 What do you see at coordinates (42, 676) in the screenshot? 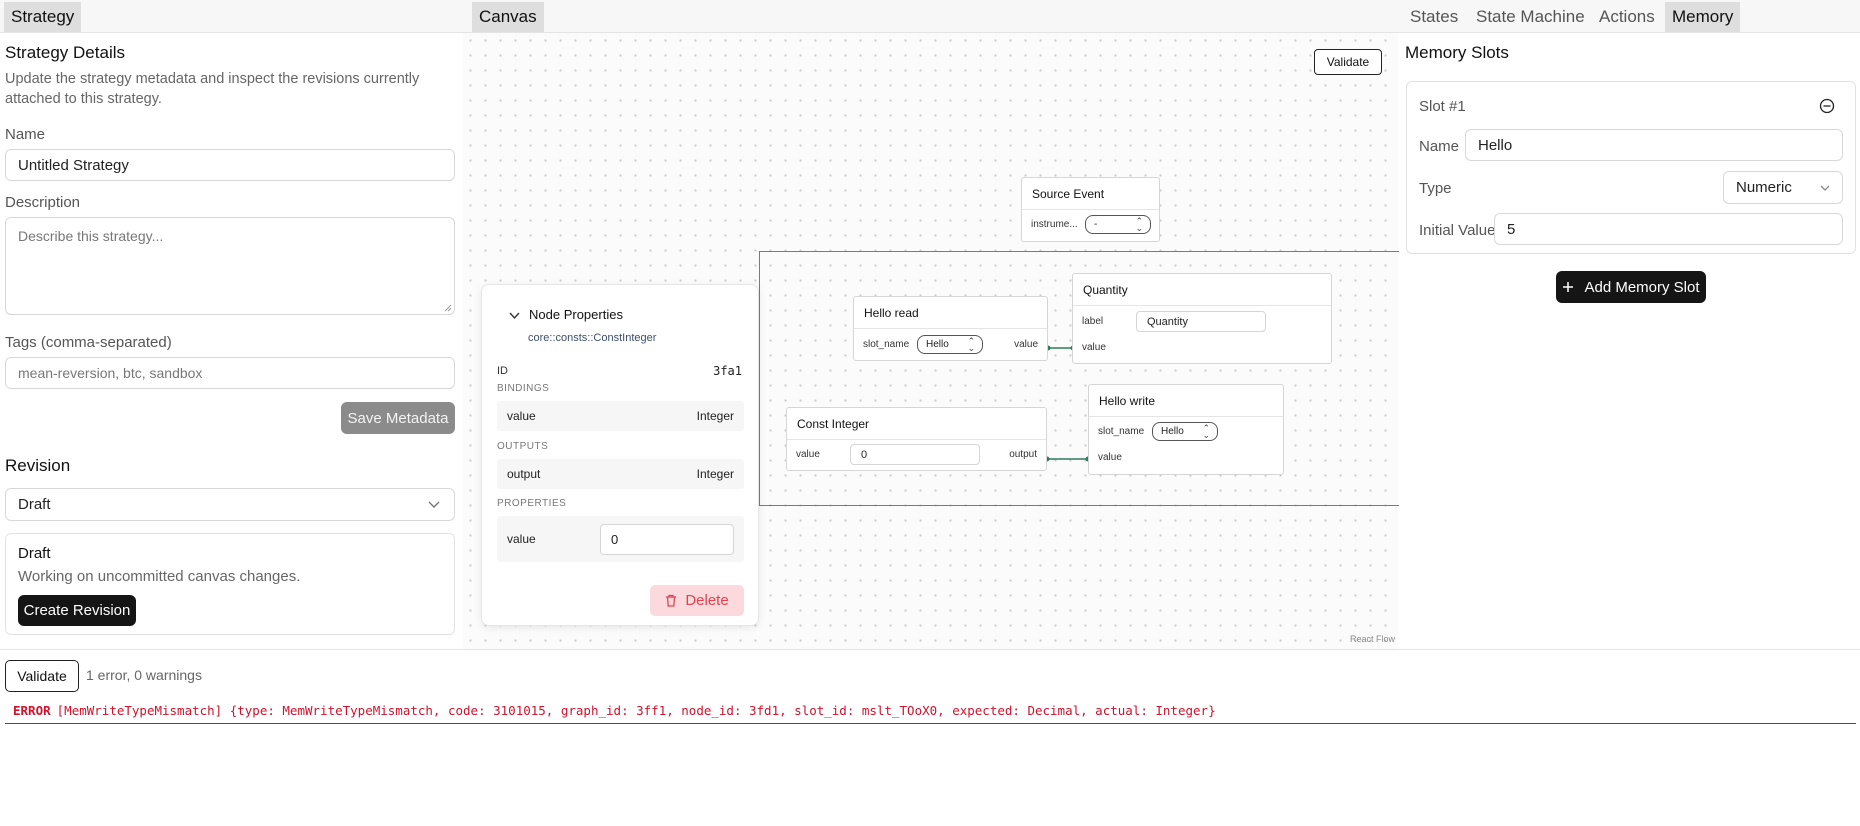
I see `bottom-validate-button: Validate` at bounding box center [42, 676].